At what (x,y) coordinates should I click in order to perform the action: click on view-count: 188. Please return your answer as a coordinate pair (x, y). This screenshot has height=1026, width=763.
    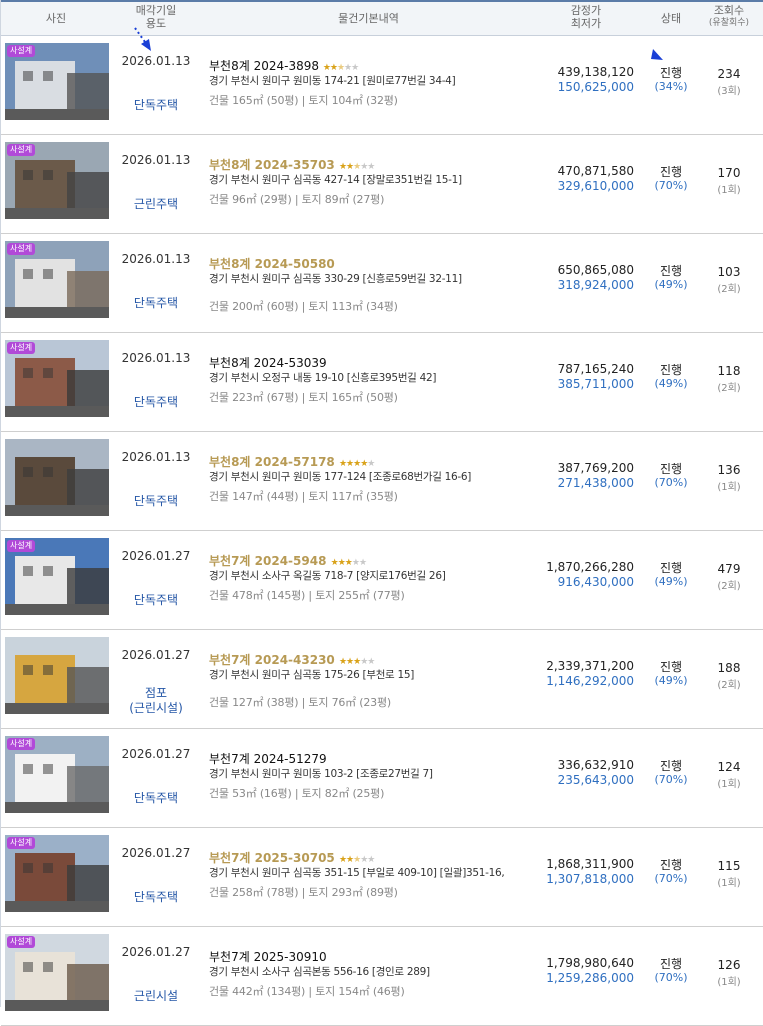
    Looking at the image, I should click on (729, 668).